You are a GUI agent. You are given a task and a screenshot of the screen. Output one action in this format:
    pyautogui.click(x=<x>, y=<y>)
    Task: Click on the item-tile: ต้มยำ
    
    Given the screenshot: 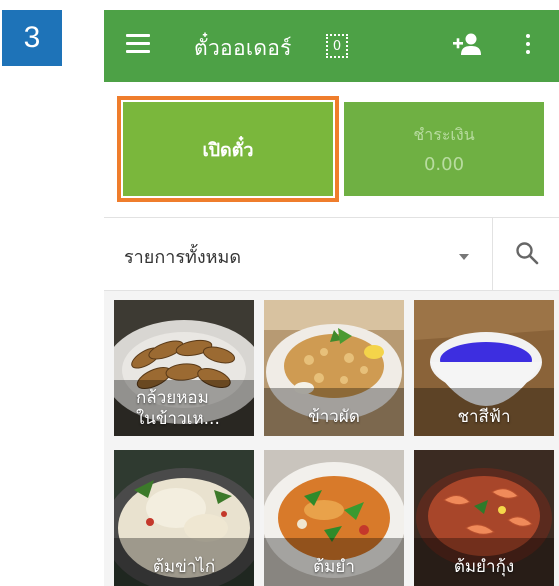 What is the action you would take?
    pyautogui.click(x=334, y=518)
    